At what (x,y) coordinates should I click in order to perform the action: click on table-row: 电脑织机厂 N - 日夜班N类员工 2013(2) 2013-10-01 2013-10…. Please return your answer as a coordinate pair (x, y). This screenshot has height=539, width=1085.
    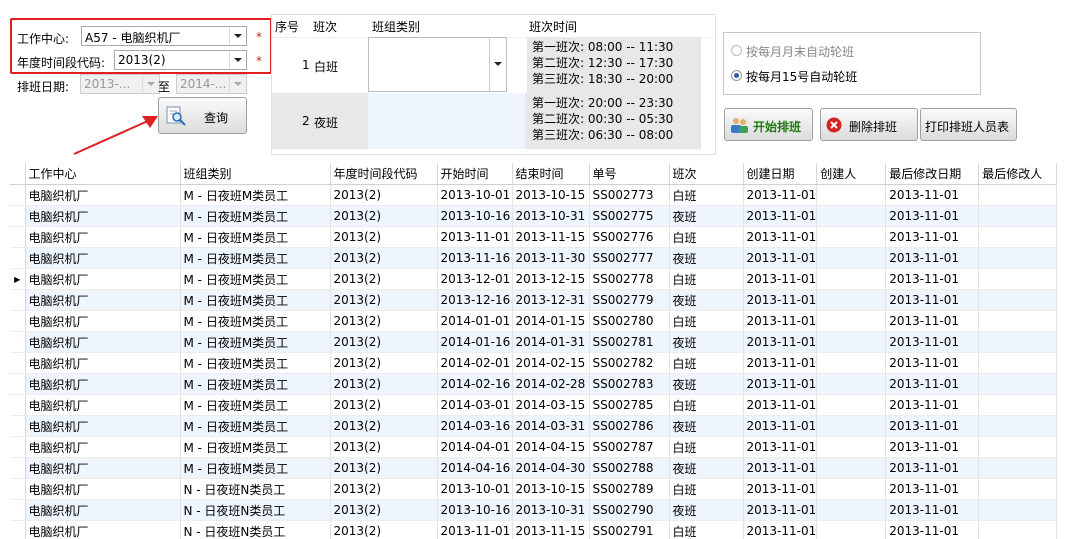
    Looking at the image, I should click on (534, 489).